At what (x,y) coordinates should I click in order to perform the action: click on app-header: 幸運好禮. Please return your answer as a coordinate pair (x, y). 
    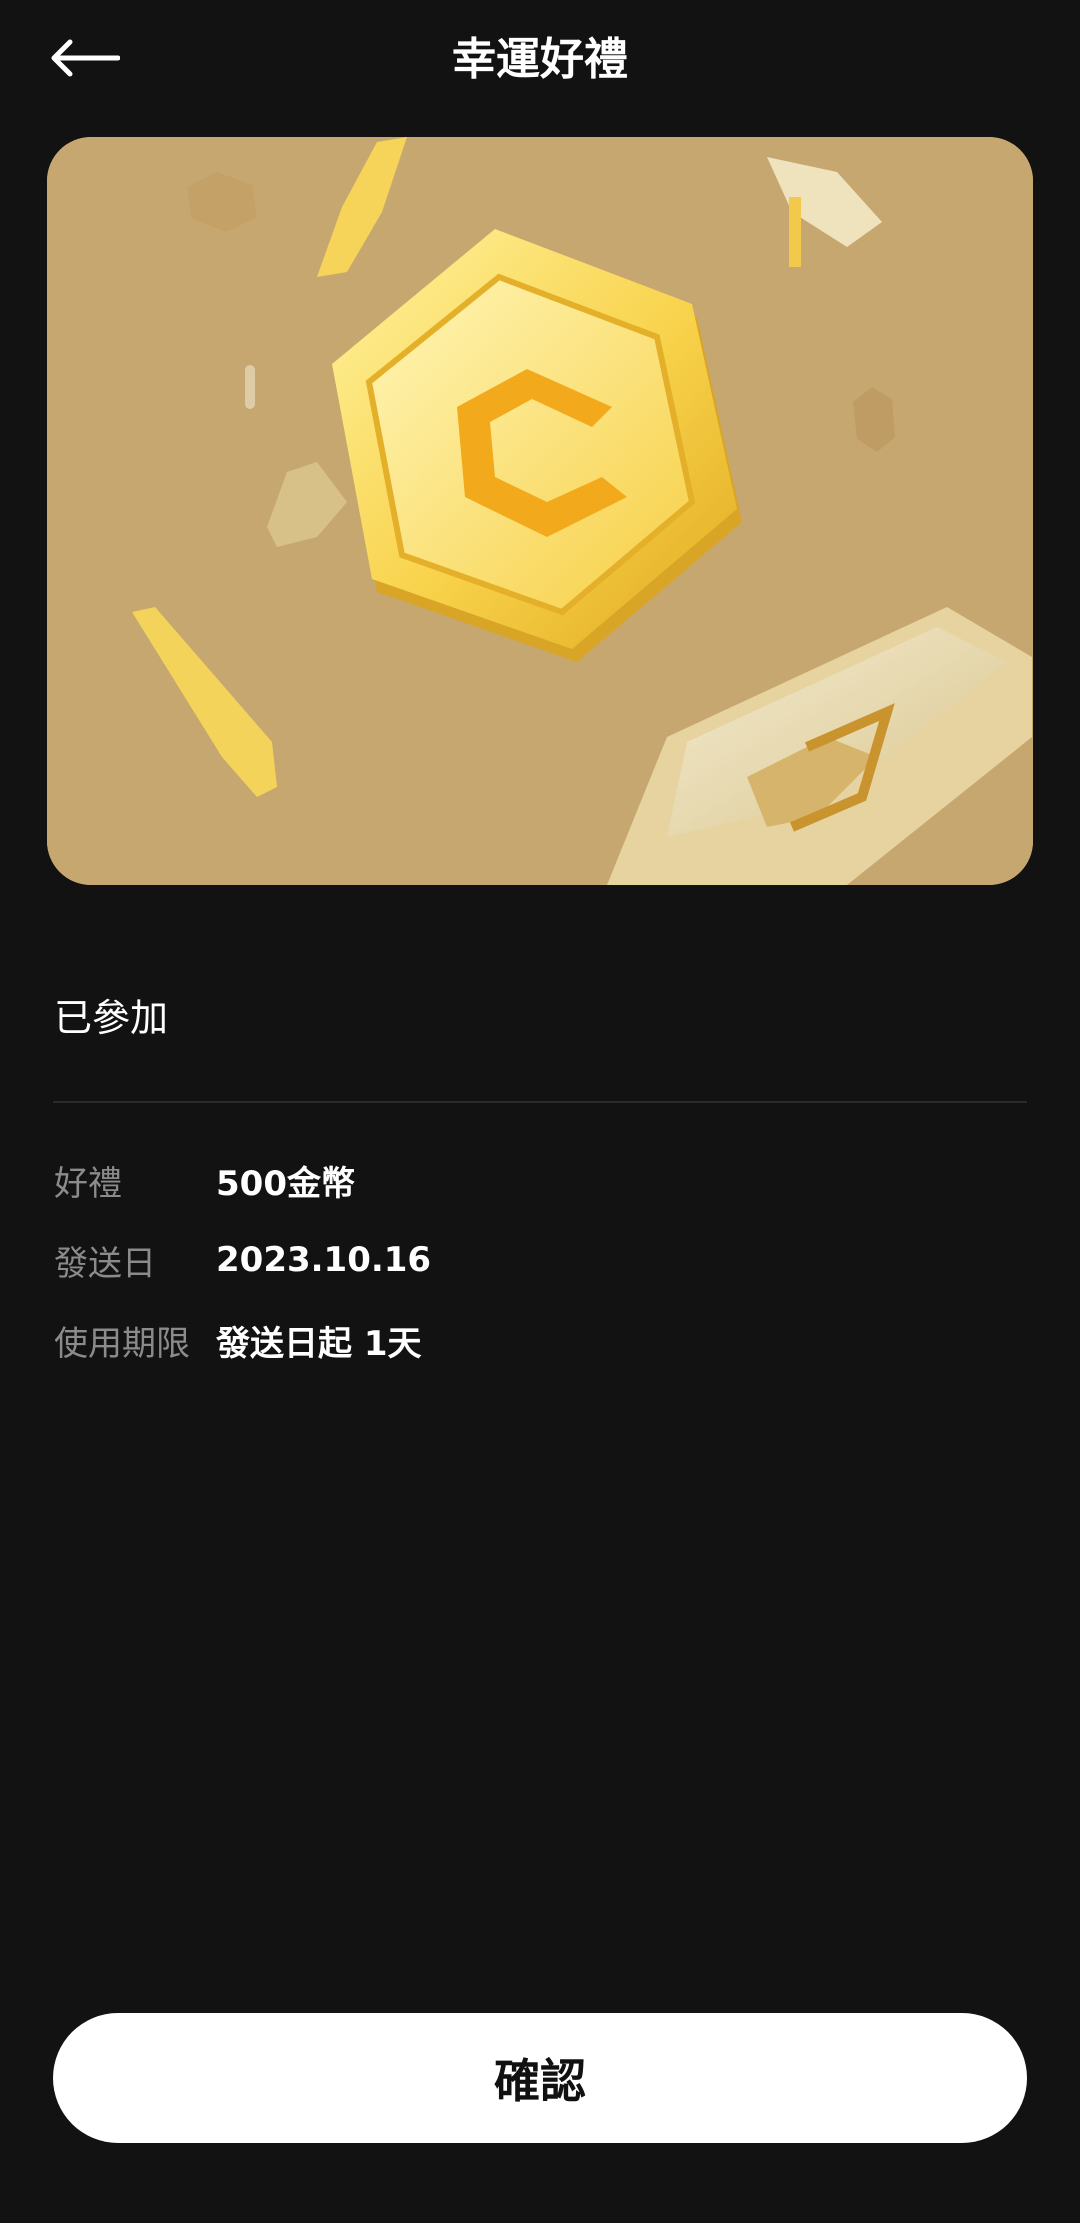
    Looking at the image, I should click on (540, 60).